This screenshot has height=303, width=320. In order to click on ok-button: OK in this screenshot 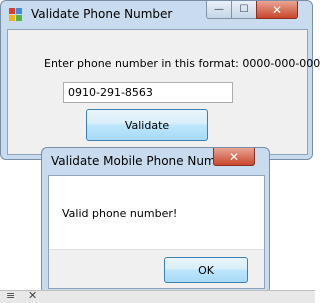, I will do `click(206, 270)`.